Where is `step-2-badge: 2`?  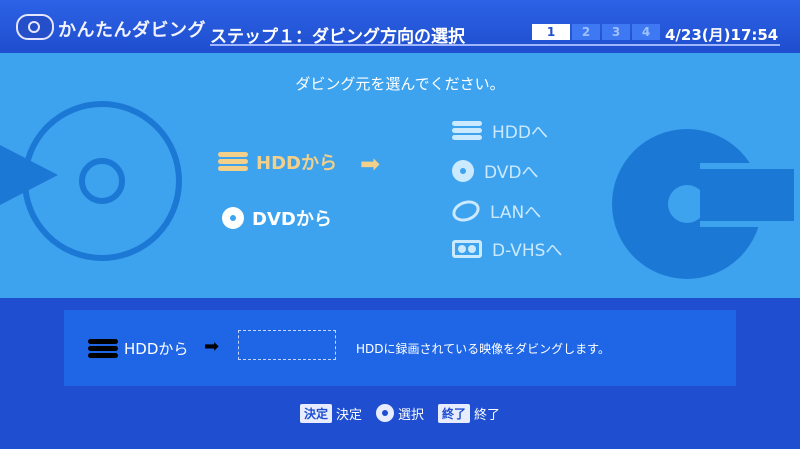 step-2-badge: 2 is located at coordinates (586, 32).